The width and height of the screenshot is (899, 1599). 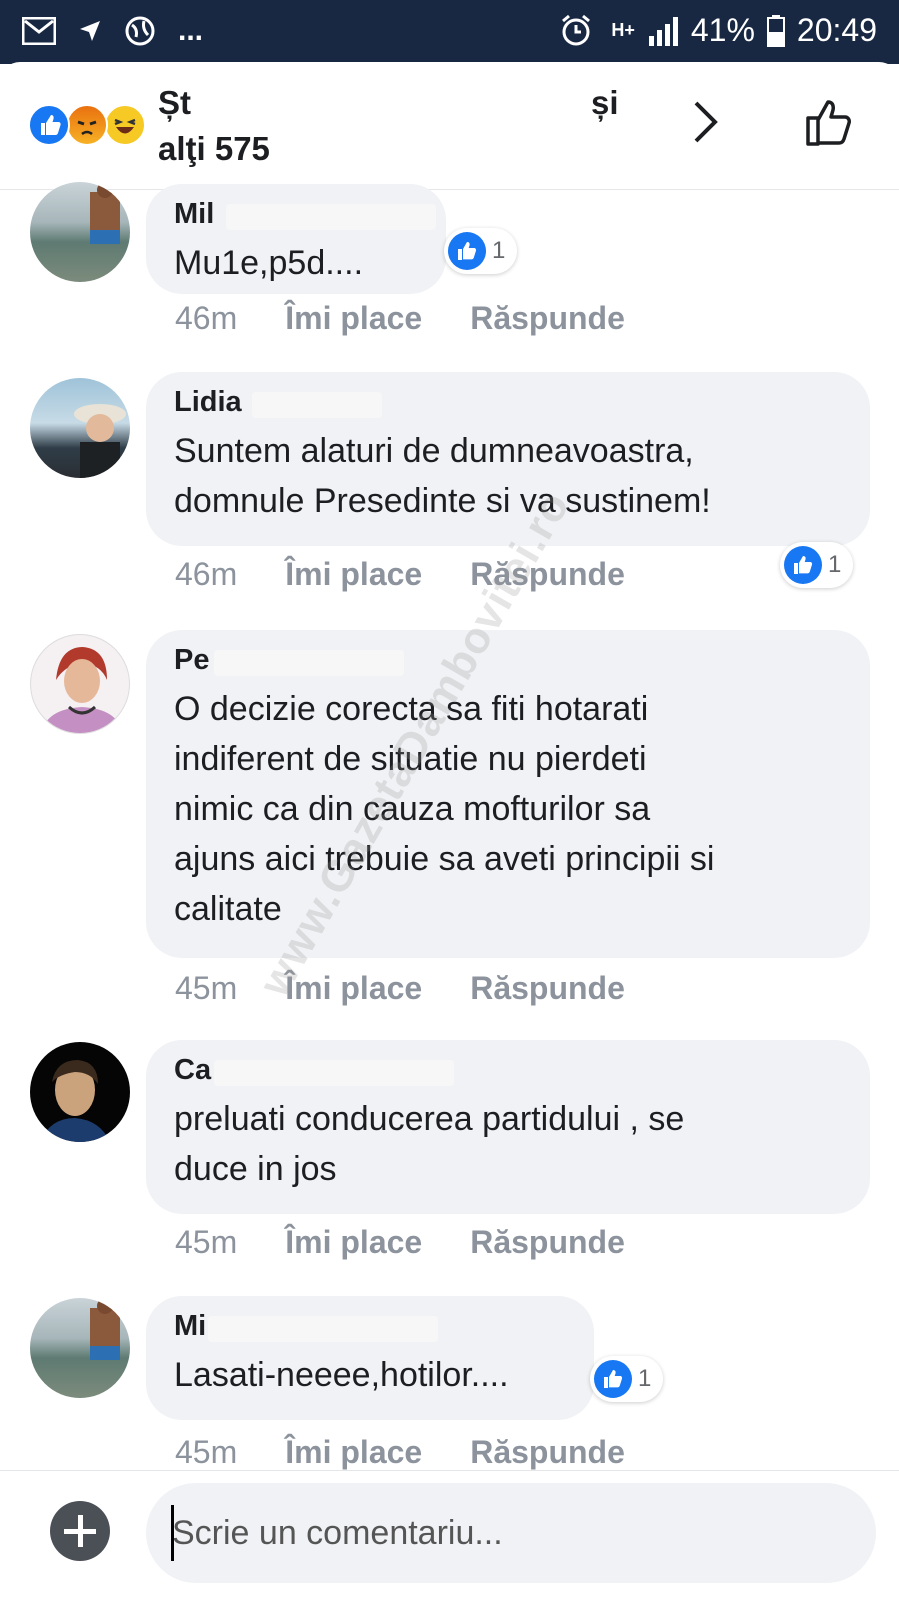 I want to click on comment-author: Mil, so click(x=305, y=218).